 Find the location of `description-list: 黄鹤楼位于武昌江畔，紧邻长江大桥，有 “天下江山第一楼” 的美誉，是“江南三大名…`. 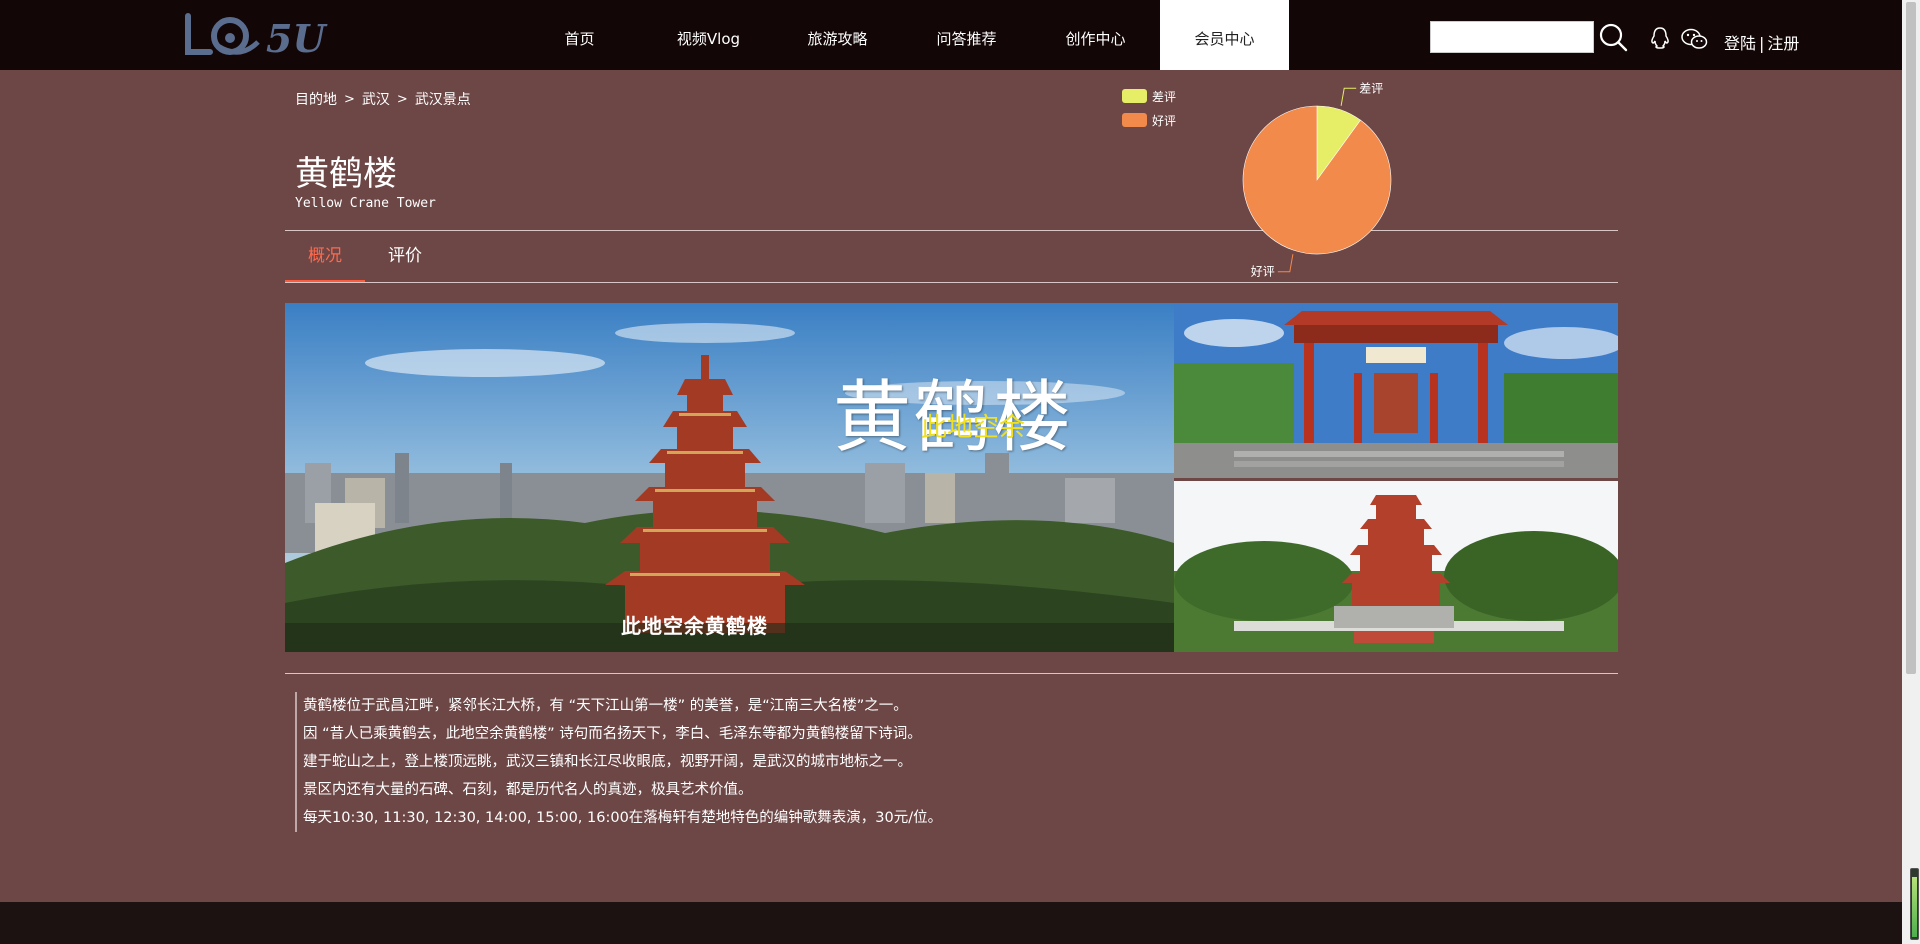

description-list: 黄鹤楼位于武昌江畔，紧邻长江大桥，有 “天下江山第一楼” 的美誉，是“江南三大名… is located at coordinates (618, 762).